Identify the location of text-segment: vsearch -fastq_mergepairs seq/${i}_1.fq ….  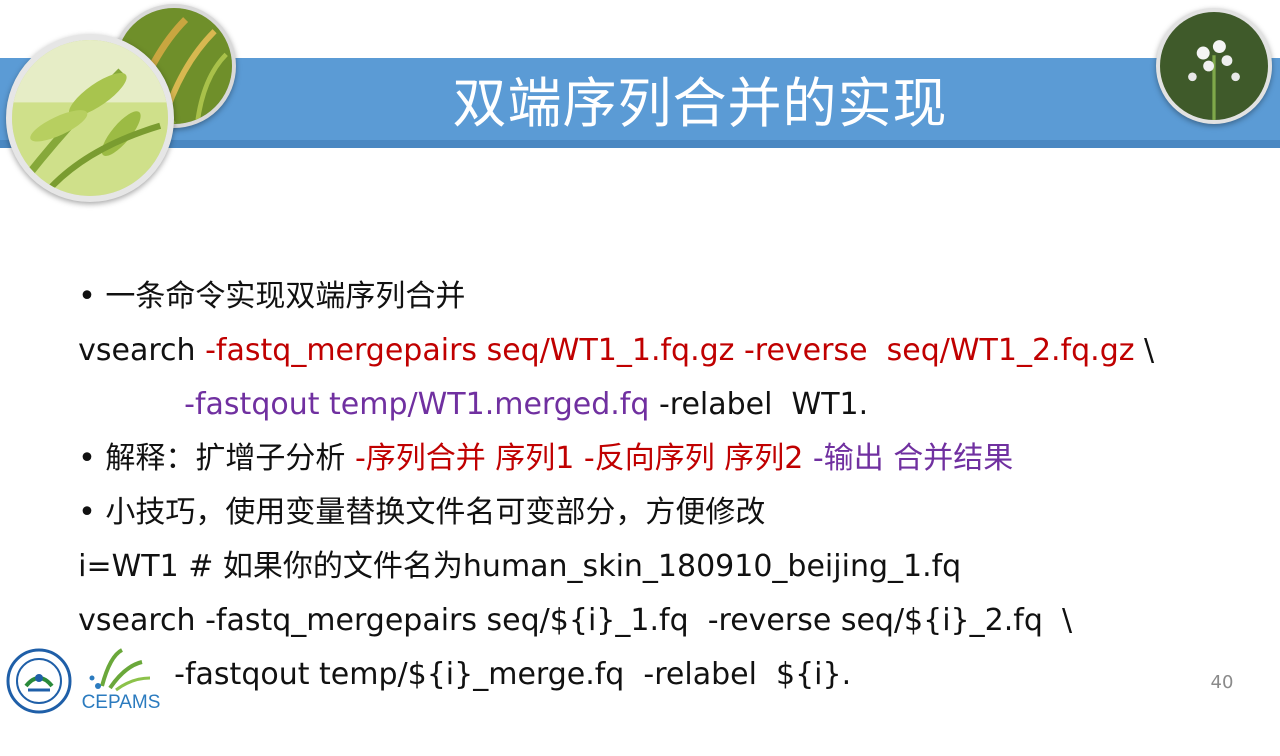
(575, 620).